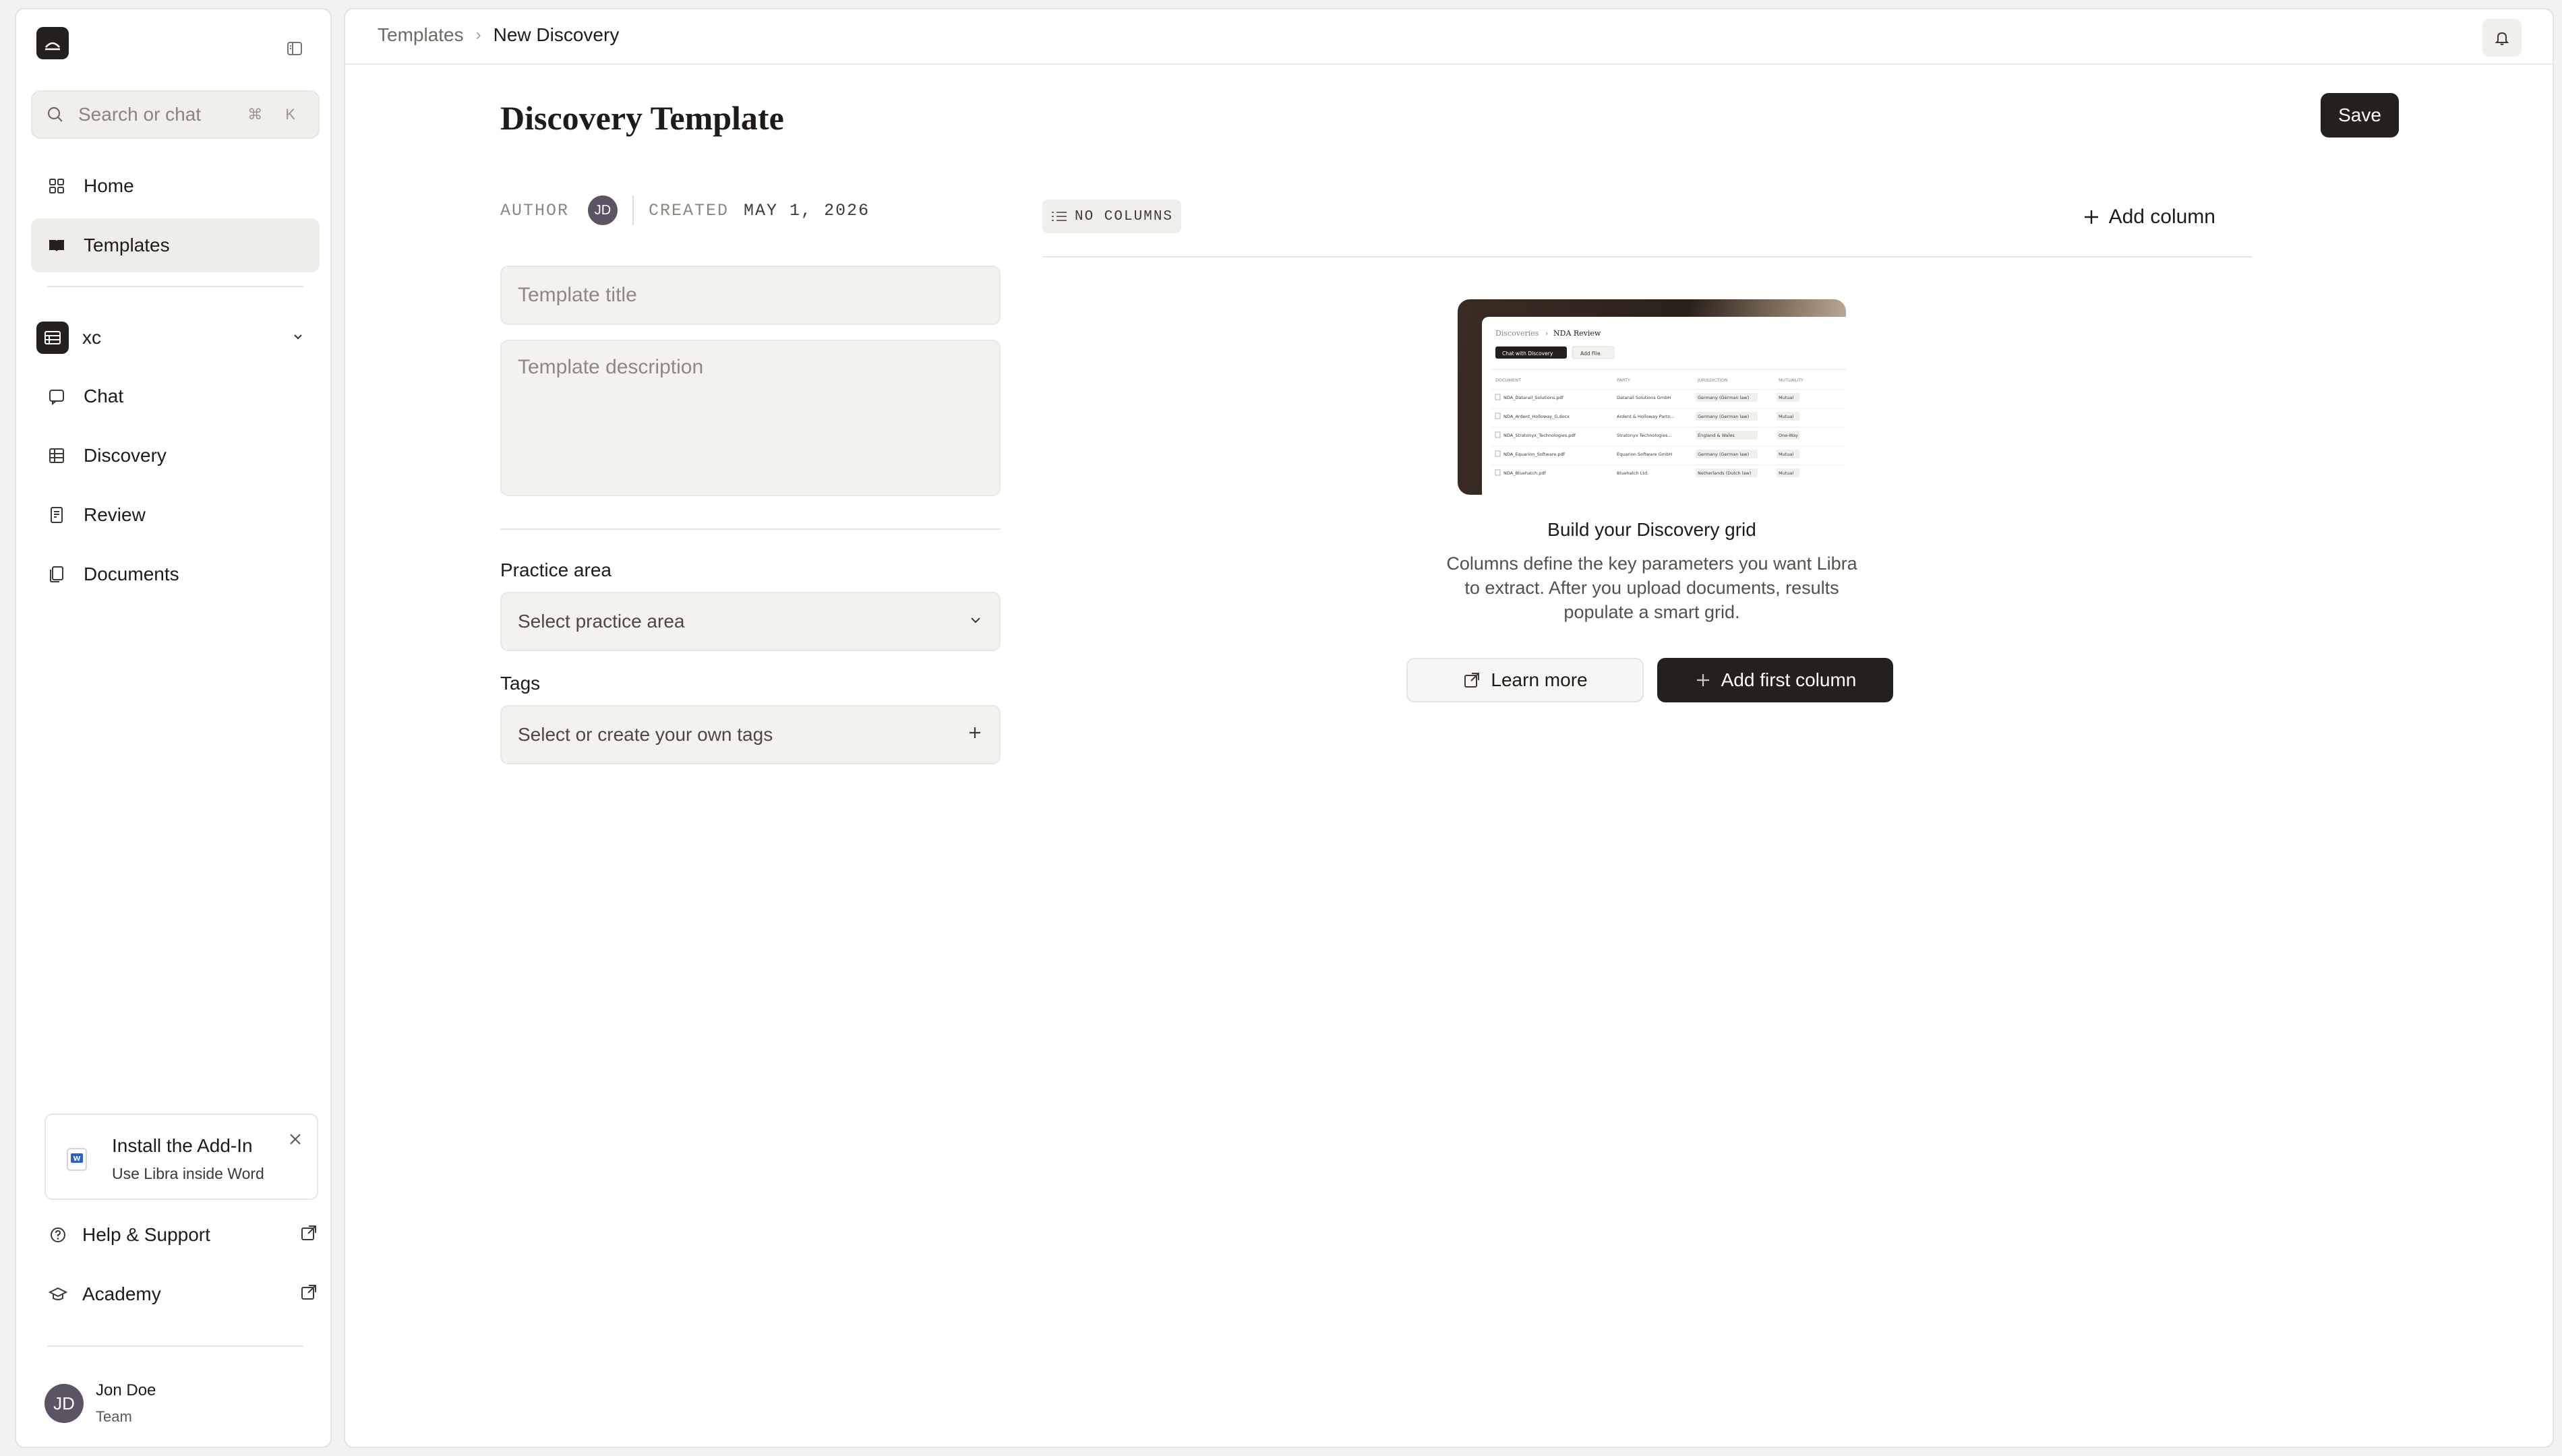 Image resolution: width=2562 pixels, height=1456 pixels. What do you see at coordinates (1645, 454) in the screenshot?
I see `preview-cell: Equarion Software GmbH` at bounding box center [1645, 454].